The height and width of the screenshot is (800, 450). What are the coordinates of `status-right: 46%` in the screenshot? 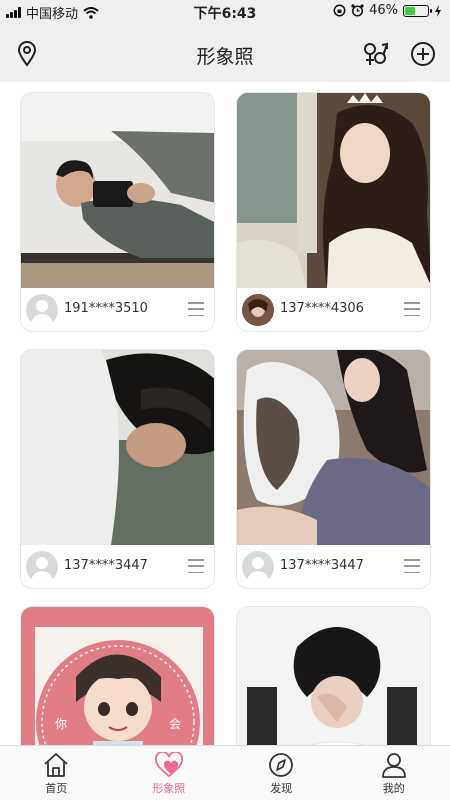 It's located at (387, 10).